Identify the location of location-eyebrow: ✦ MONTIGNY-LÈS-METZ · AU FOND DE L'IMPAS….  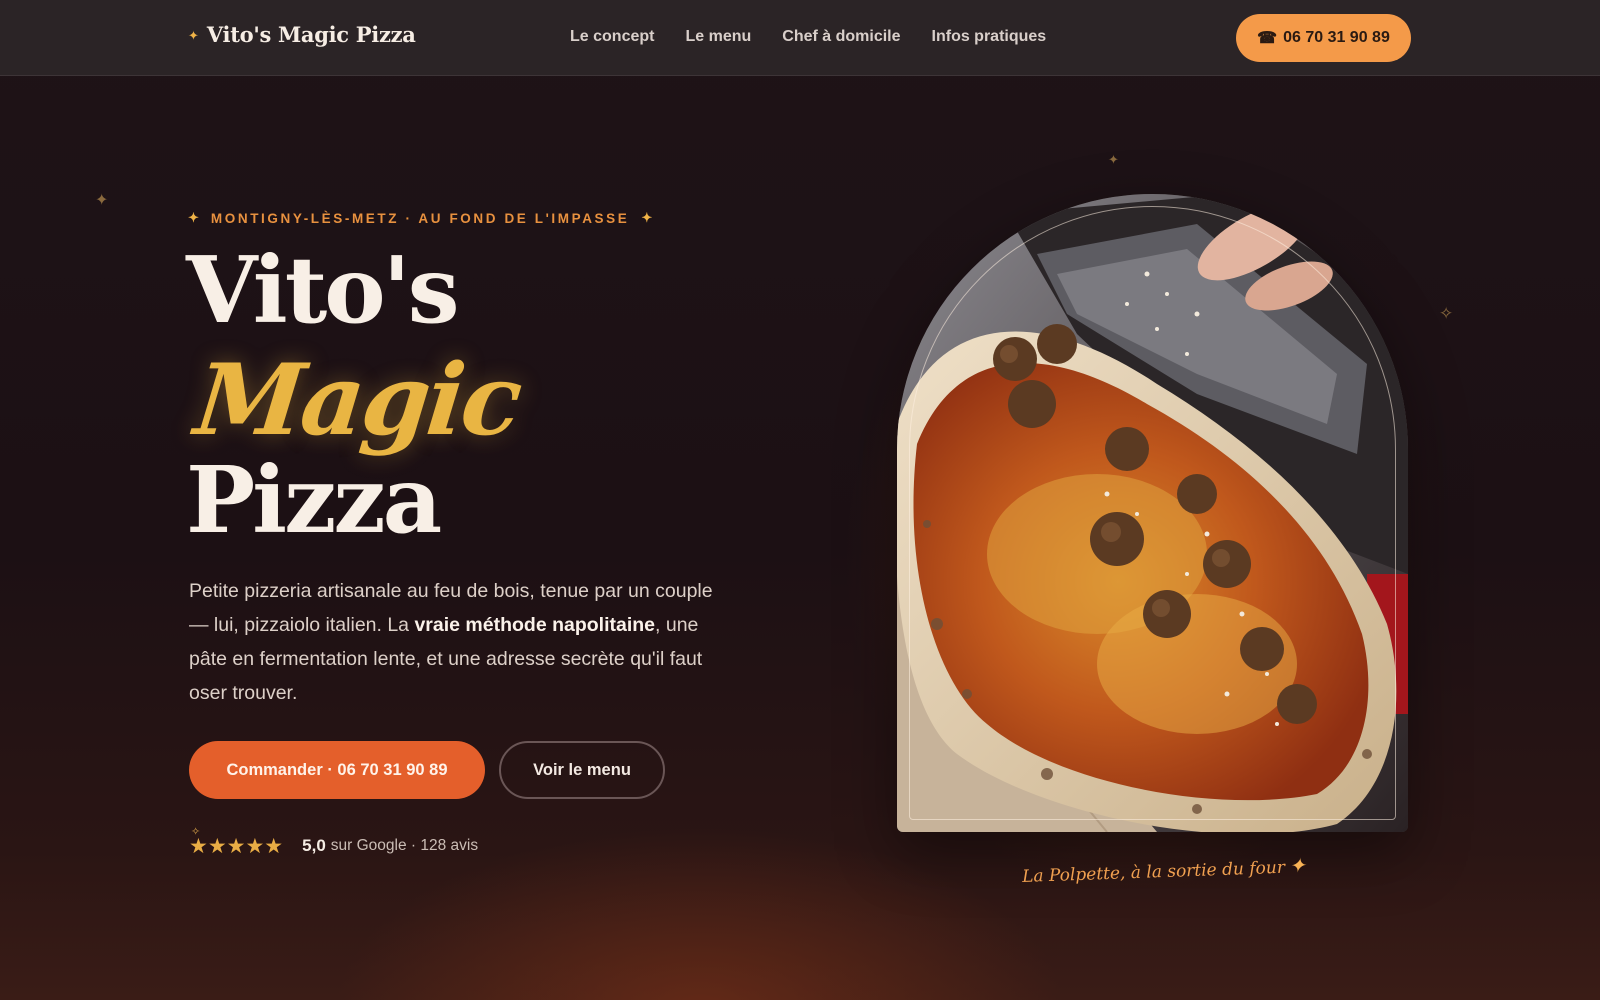
(420, 218).